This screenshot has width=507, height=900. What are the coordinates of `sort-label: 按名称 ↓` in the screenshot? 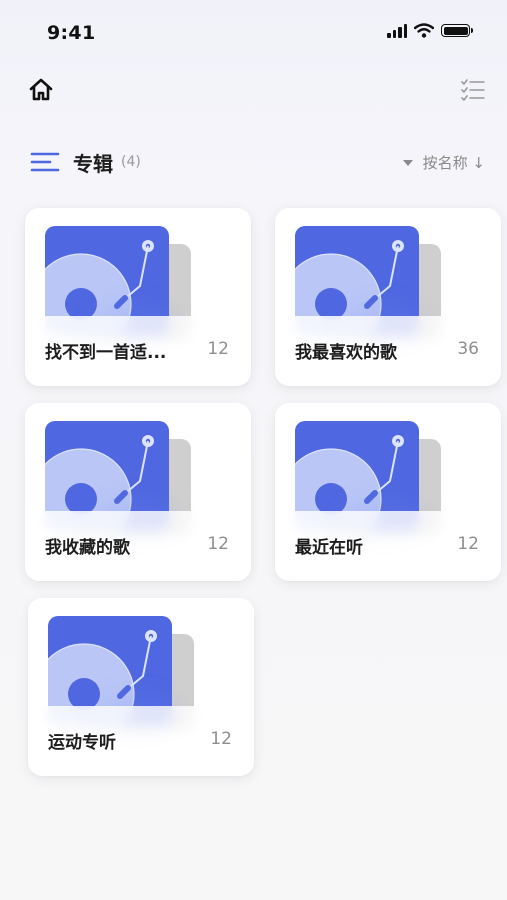 It's located at (453, 163).